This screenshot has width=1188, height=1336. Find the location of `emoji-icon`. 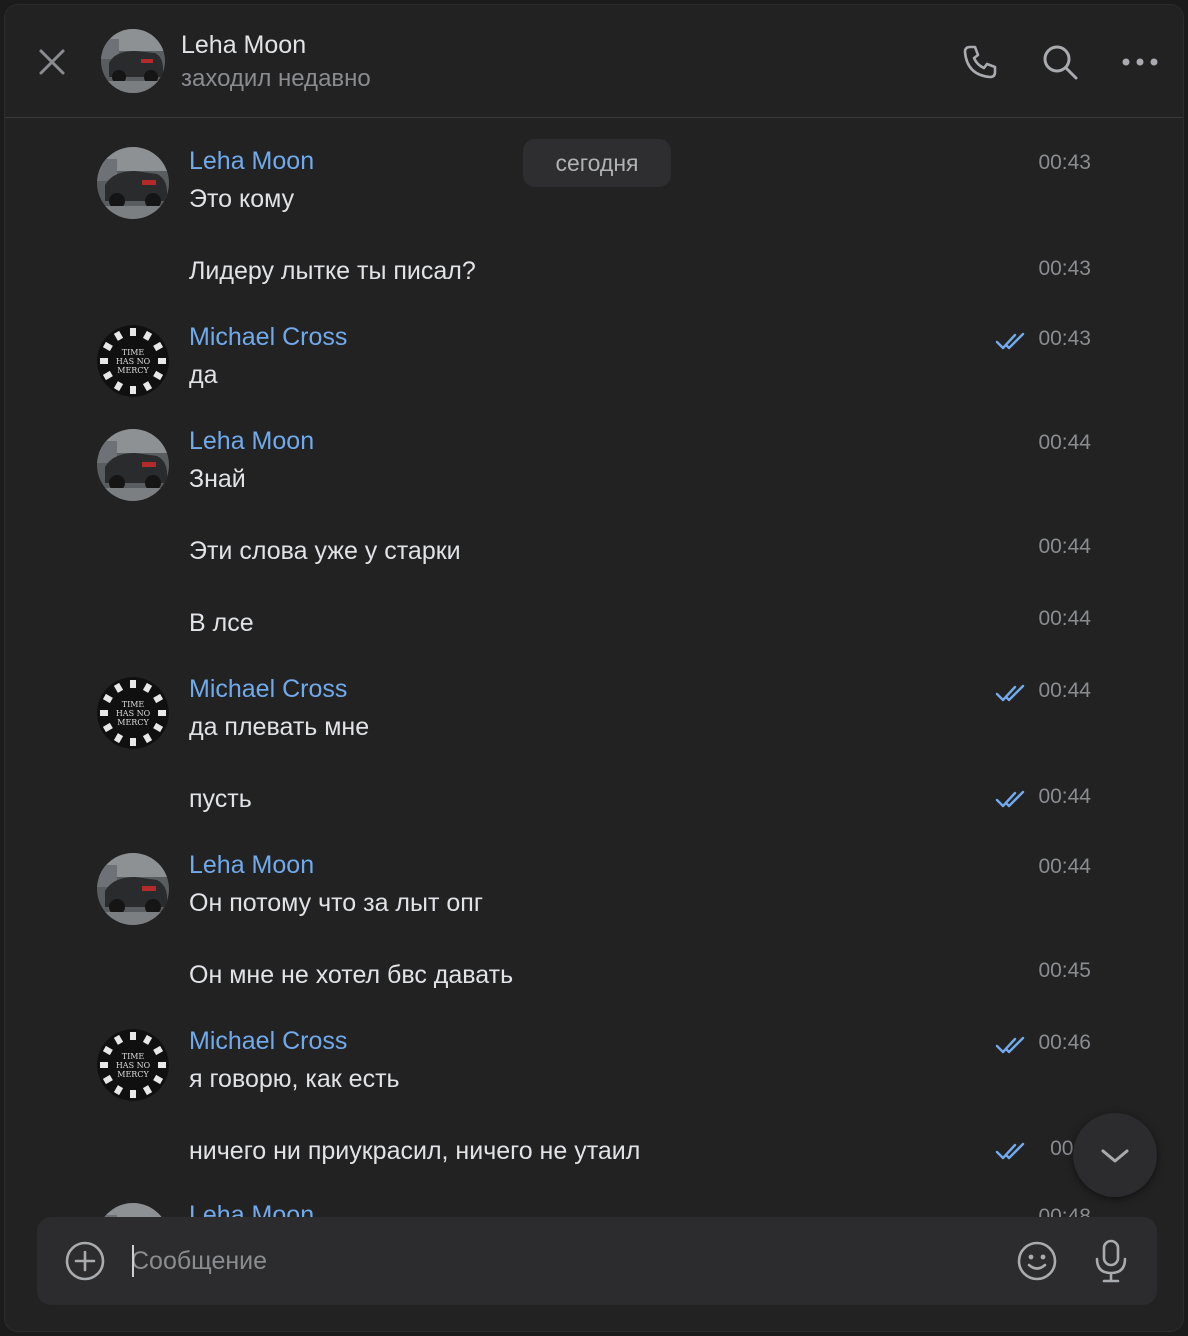

emoji-icon is located at coordinates (1037, 1261).